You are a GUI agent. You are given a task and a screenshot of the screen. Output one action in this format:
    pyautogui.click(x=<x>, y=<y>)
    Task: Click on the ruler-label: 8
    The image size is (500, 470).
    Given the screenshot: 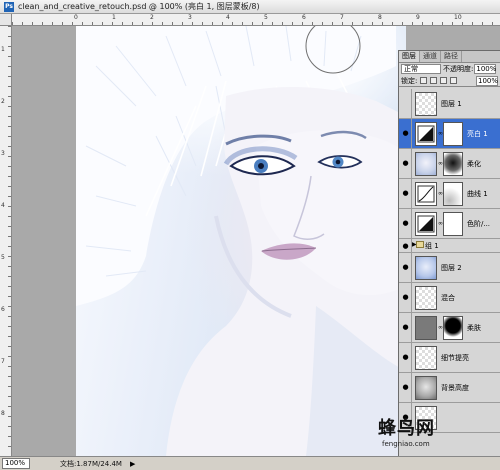 What is the action you would take?
    pyautogui.click(x=380, y=17)
    